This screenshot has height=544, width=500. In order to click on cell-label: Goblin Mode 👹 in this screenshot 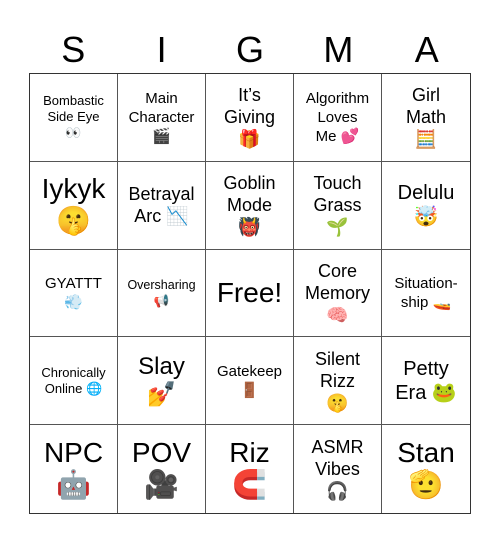, I will do `click(249, 205)`.